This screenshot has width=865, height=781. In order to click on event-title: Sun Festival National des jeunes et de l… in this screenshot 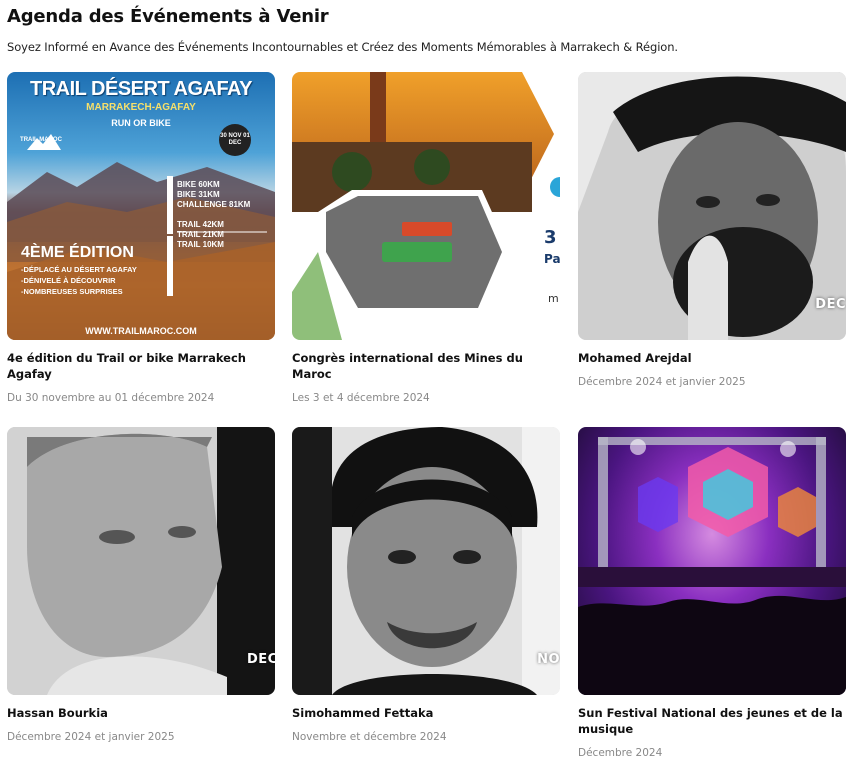, I will do `click(712, 721)`.